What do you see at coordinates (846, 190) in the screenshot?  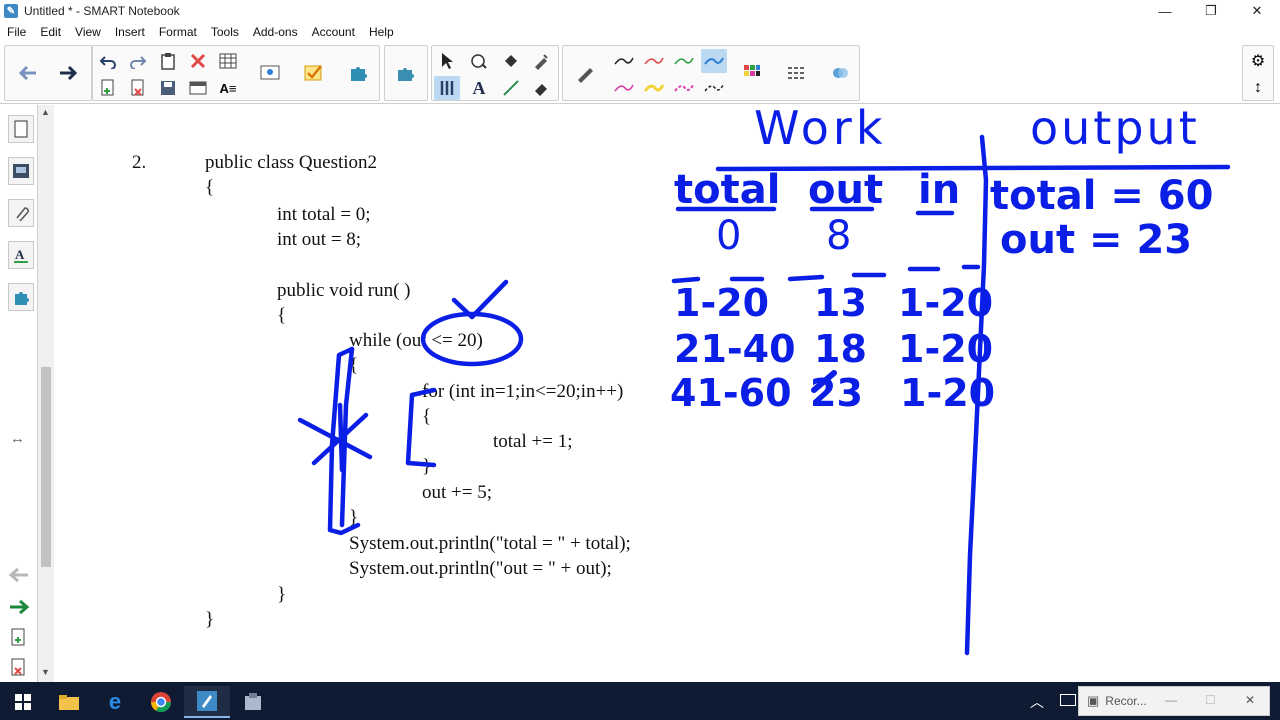 I see `ink-col-out: out` at bounding box center [846, 190].